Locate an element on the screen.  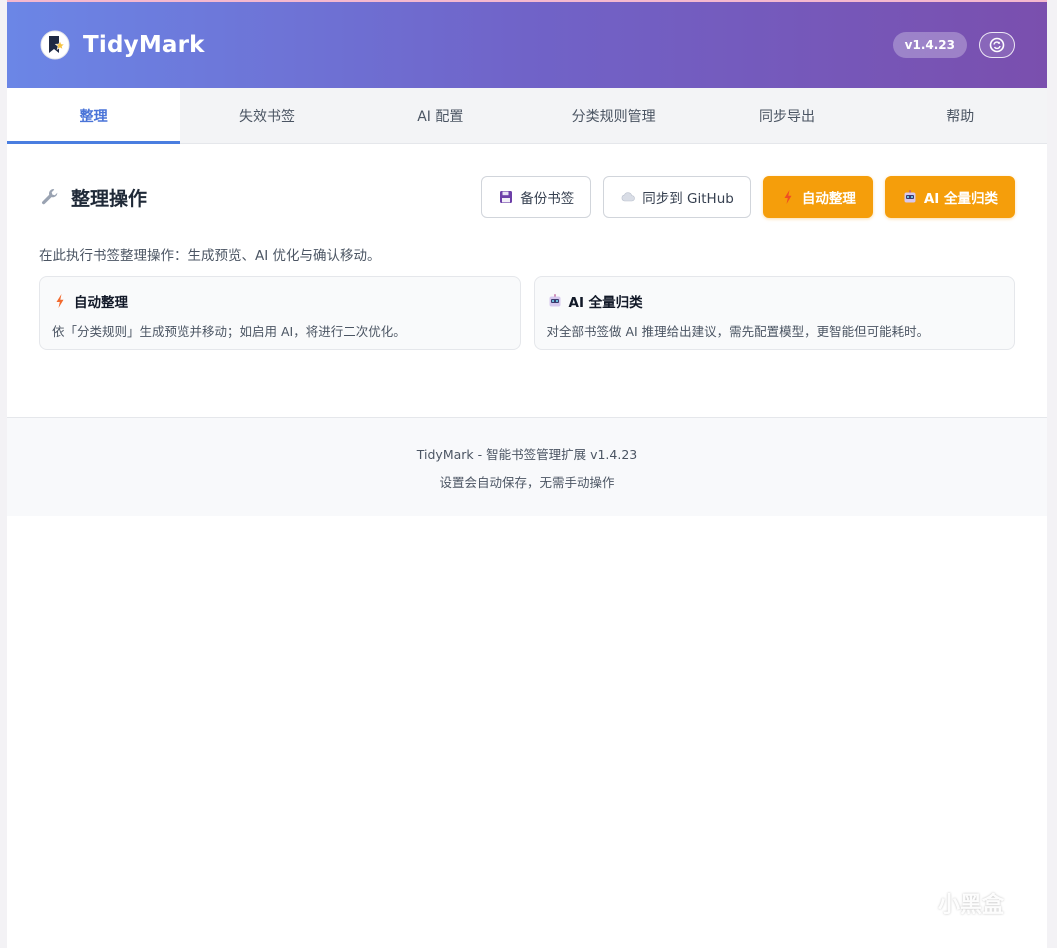
card-title: AI 全量归类 is located at coordinates (775, 301).